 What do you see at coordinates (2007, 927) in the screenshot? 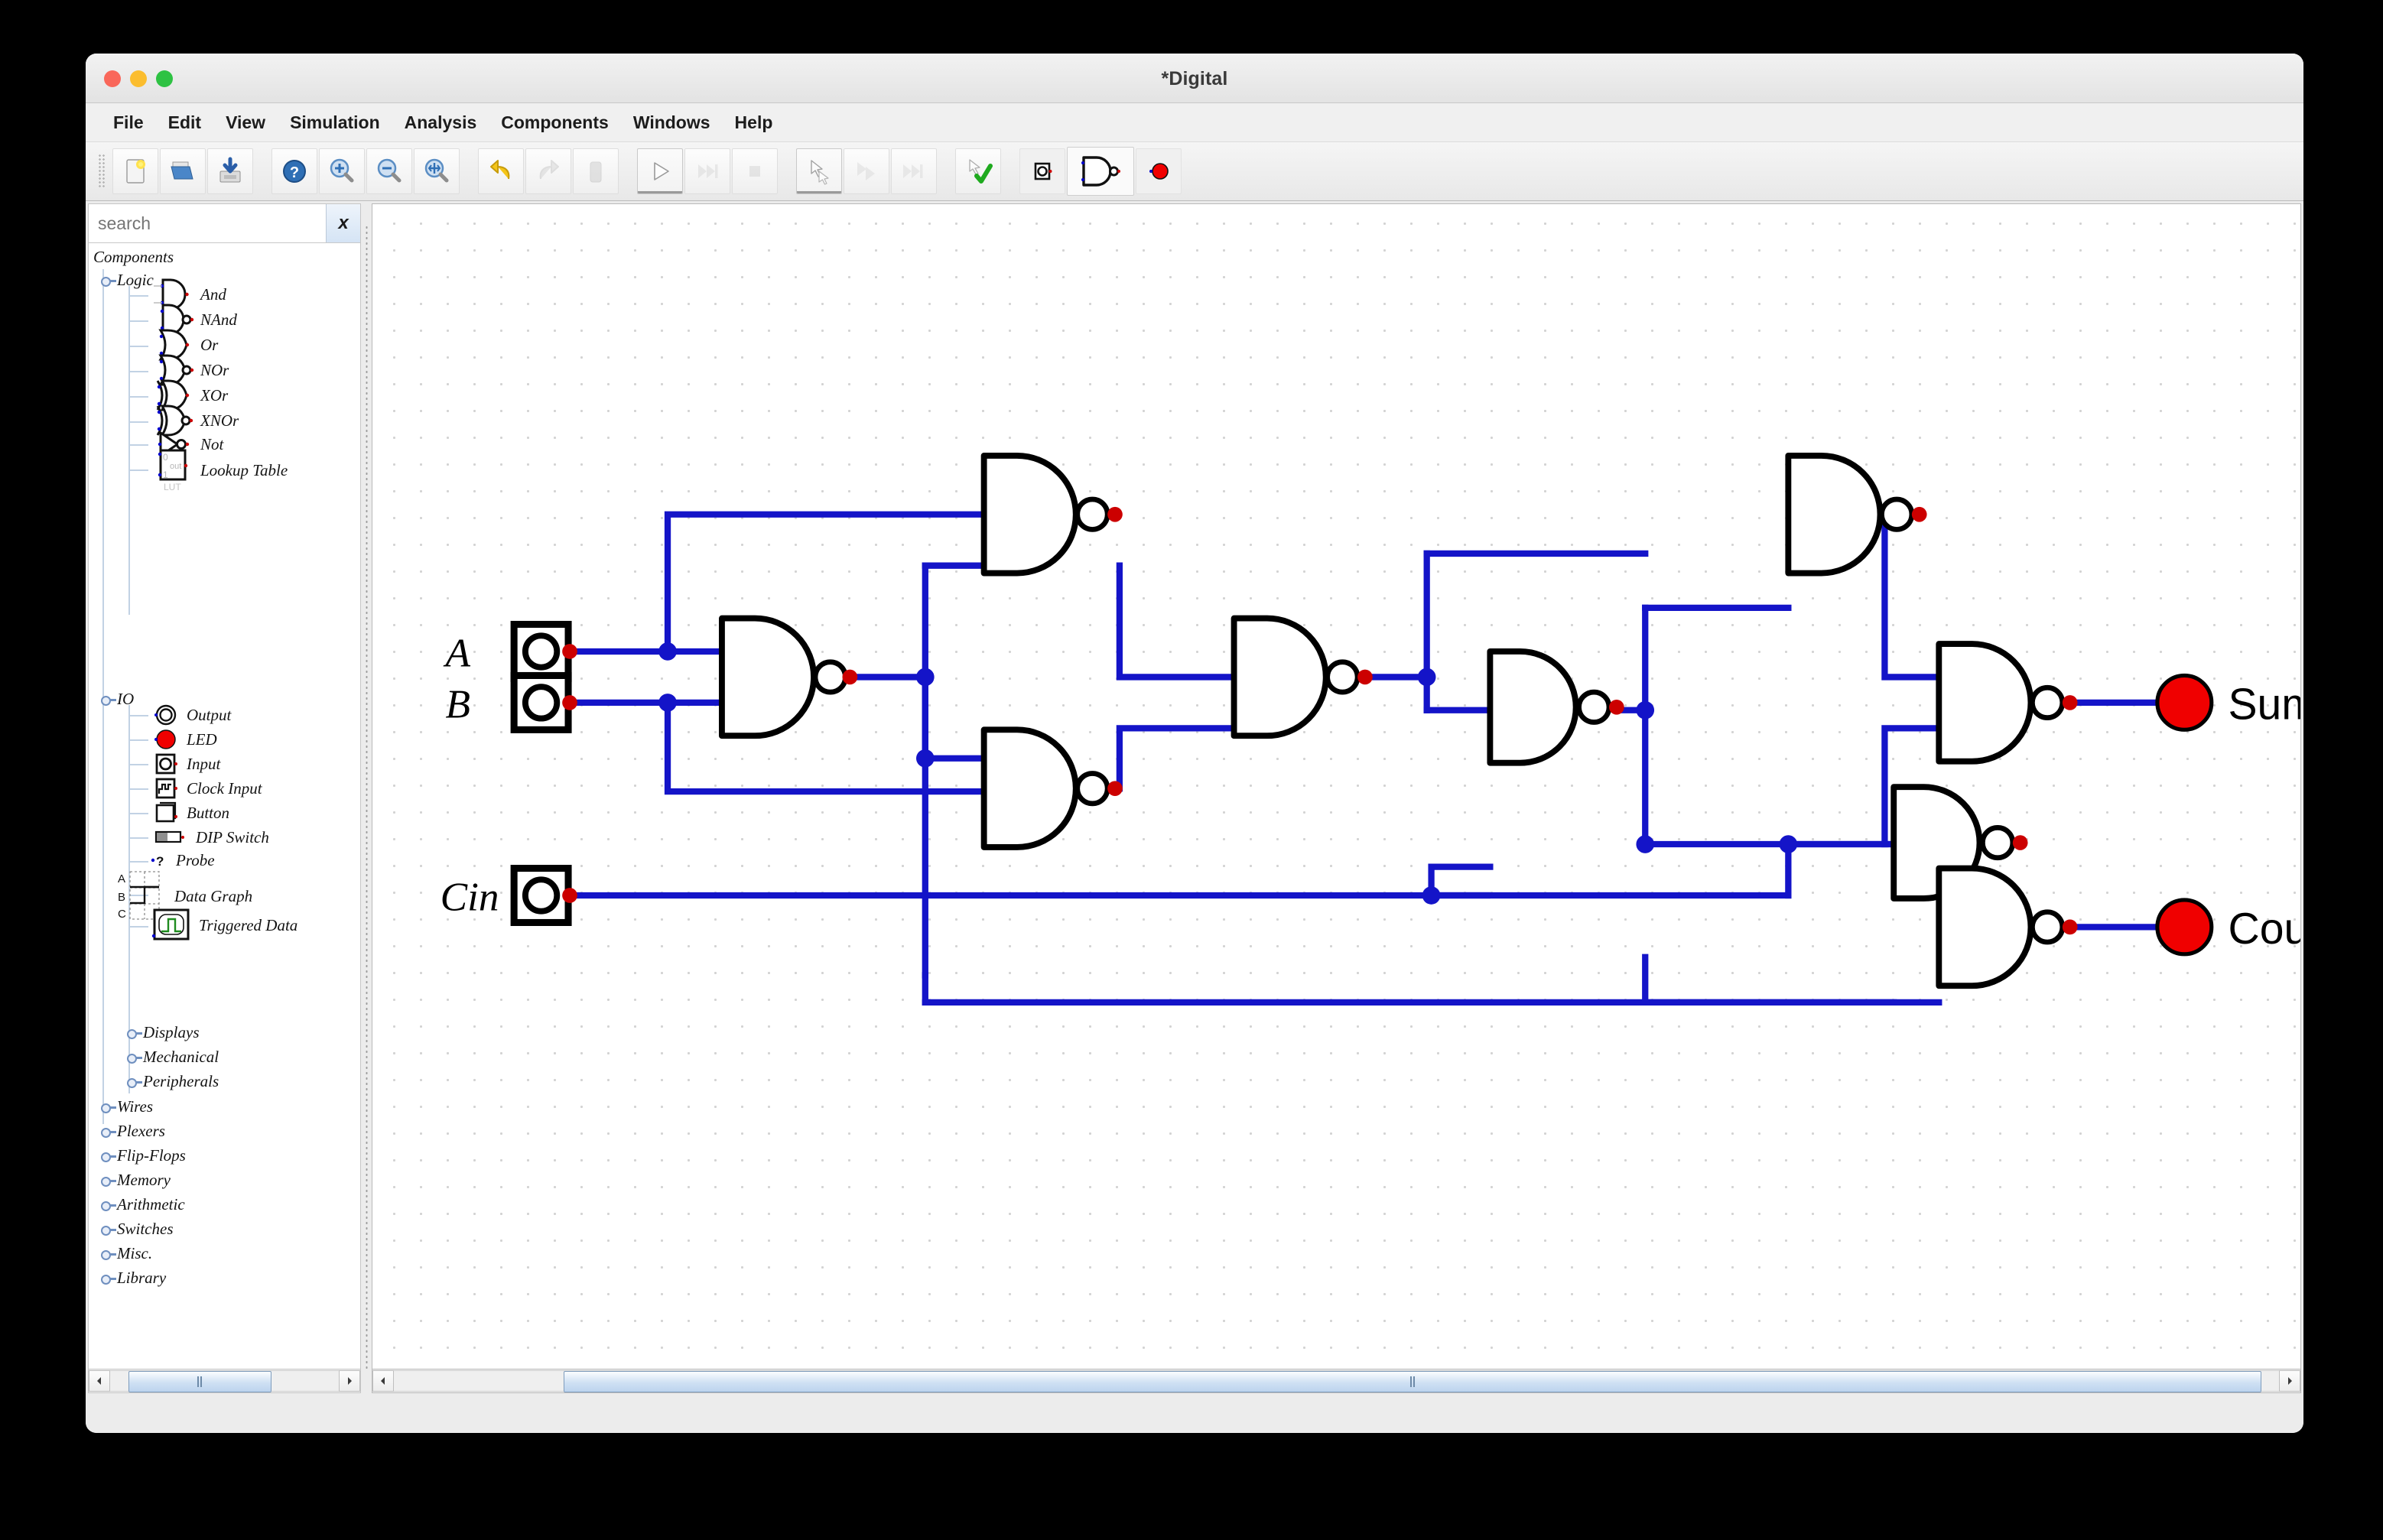
I see `gate-nand-9-cout` at bounding box center [2007, 927].